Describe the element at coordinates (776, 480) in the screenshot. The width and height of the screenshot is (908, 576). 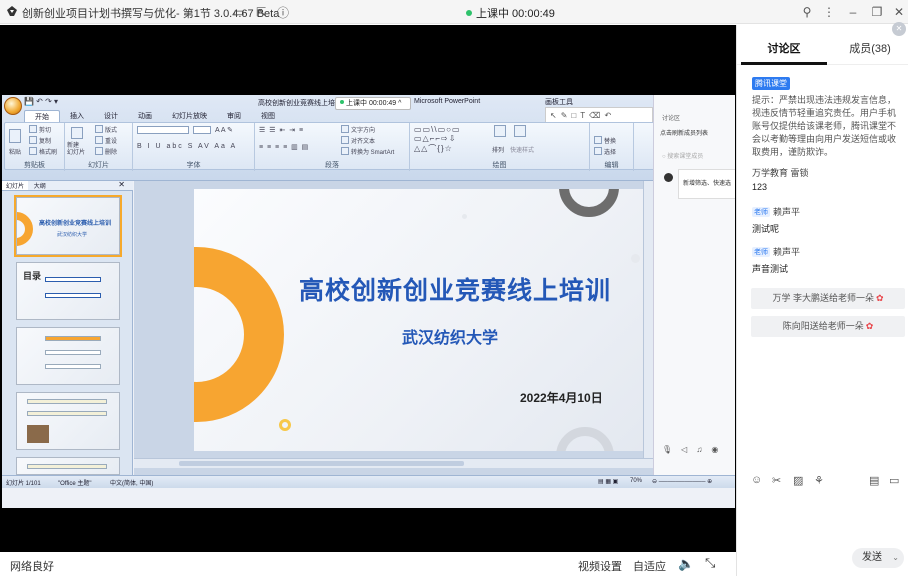
I see `scissors-icon: ✂` at that location.